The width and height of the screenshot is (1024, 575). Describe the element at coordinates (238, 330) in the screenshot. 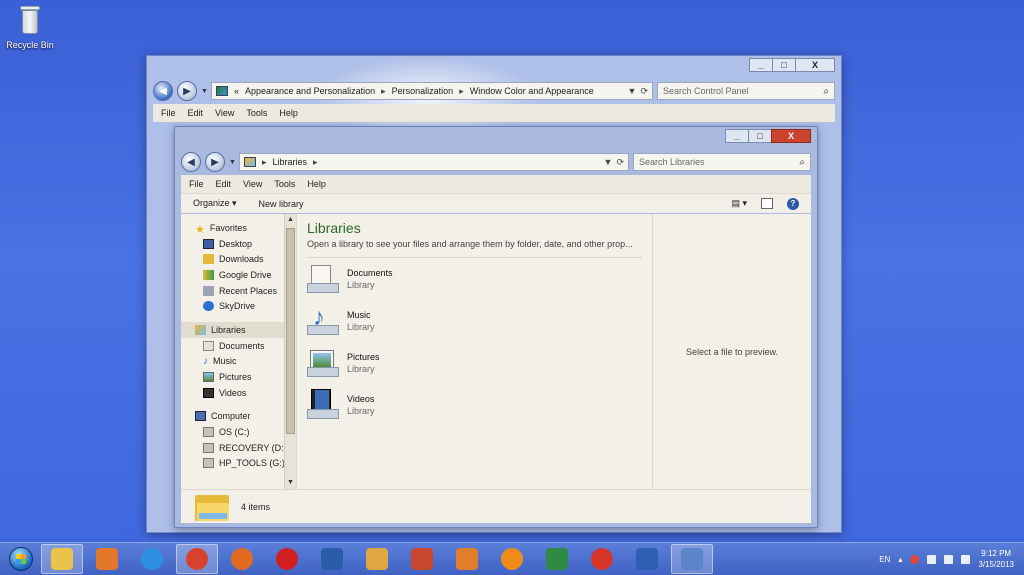

I see `sidebar-item-libraries: Libraries` at that location.